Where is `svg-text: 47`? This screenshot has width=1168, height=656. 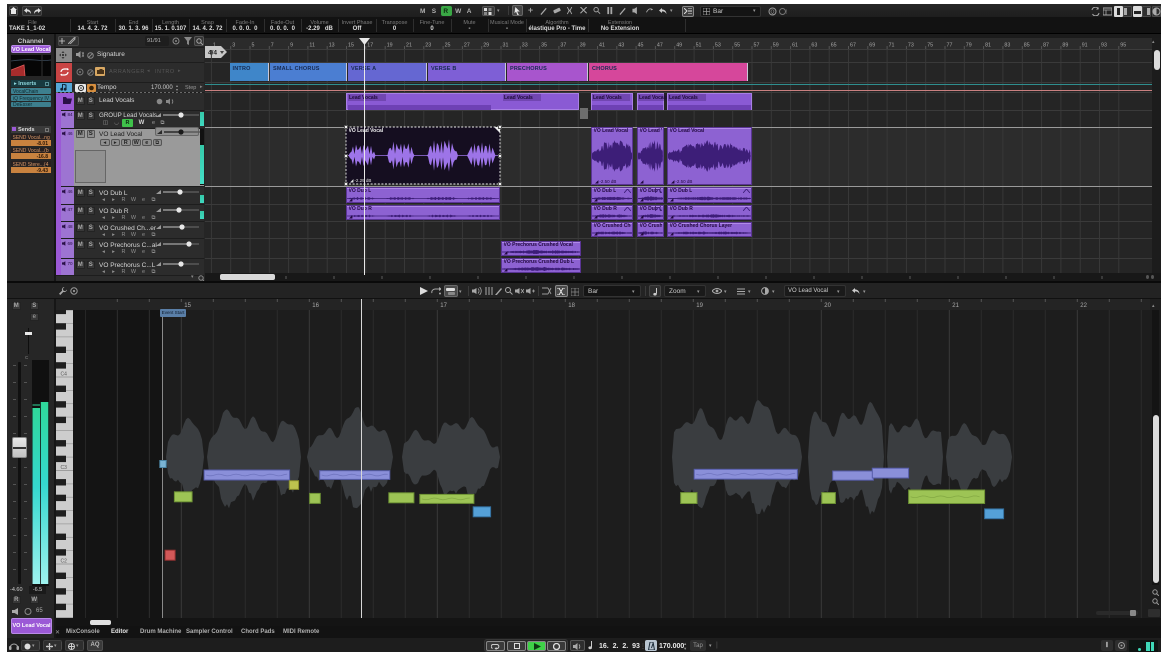
svg-text: 47 is located at coordinates (660, 46).